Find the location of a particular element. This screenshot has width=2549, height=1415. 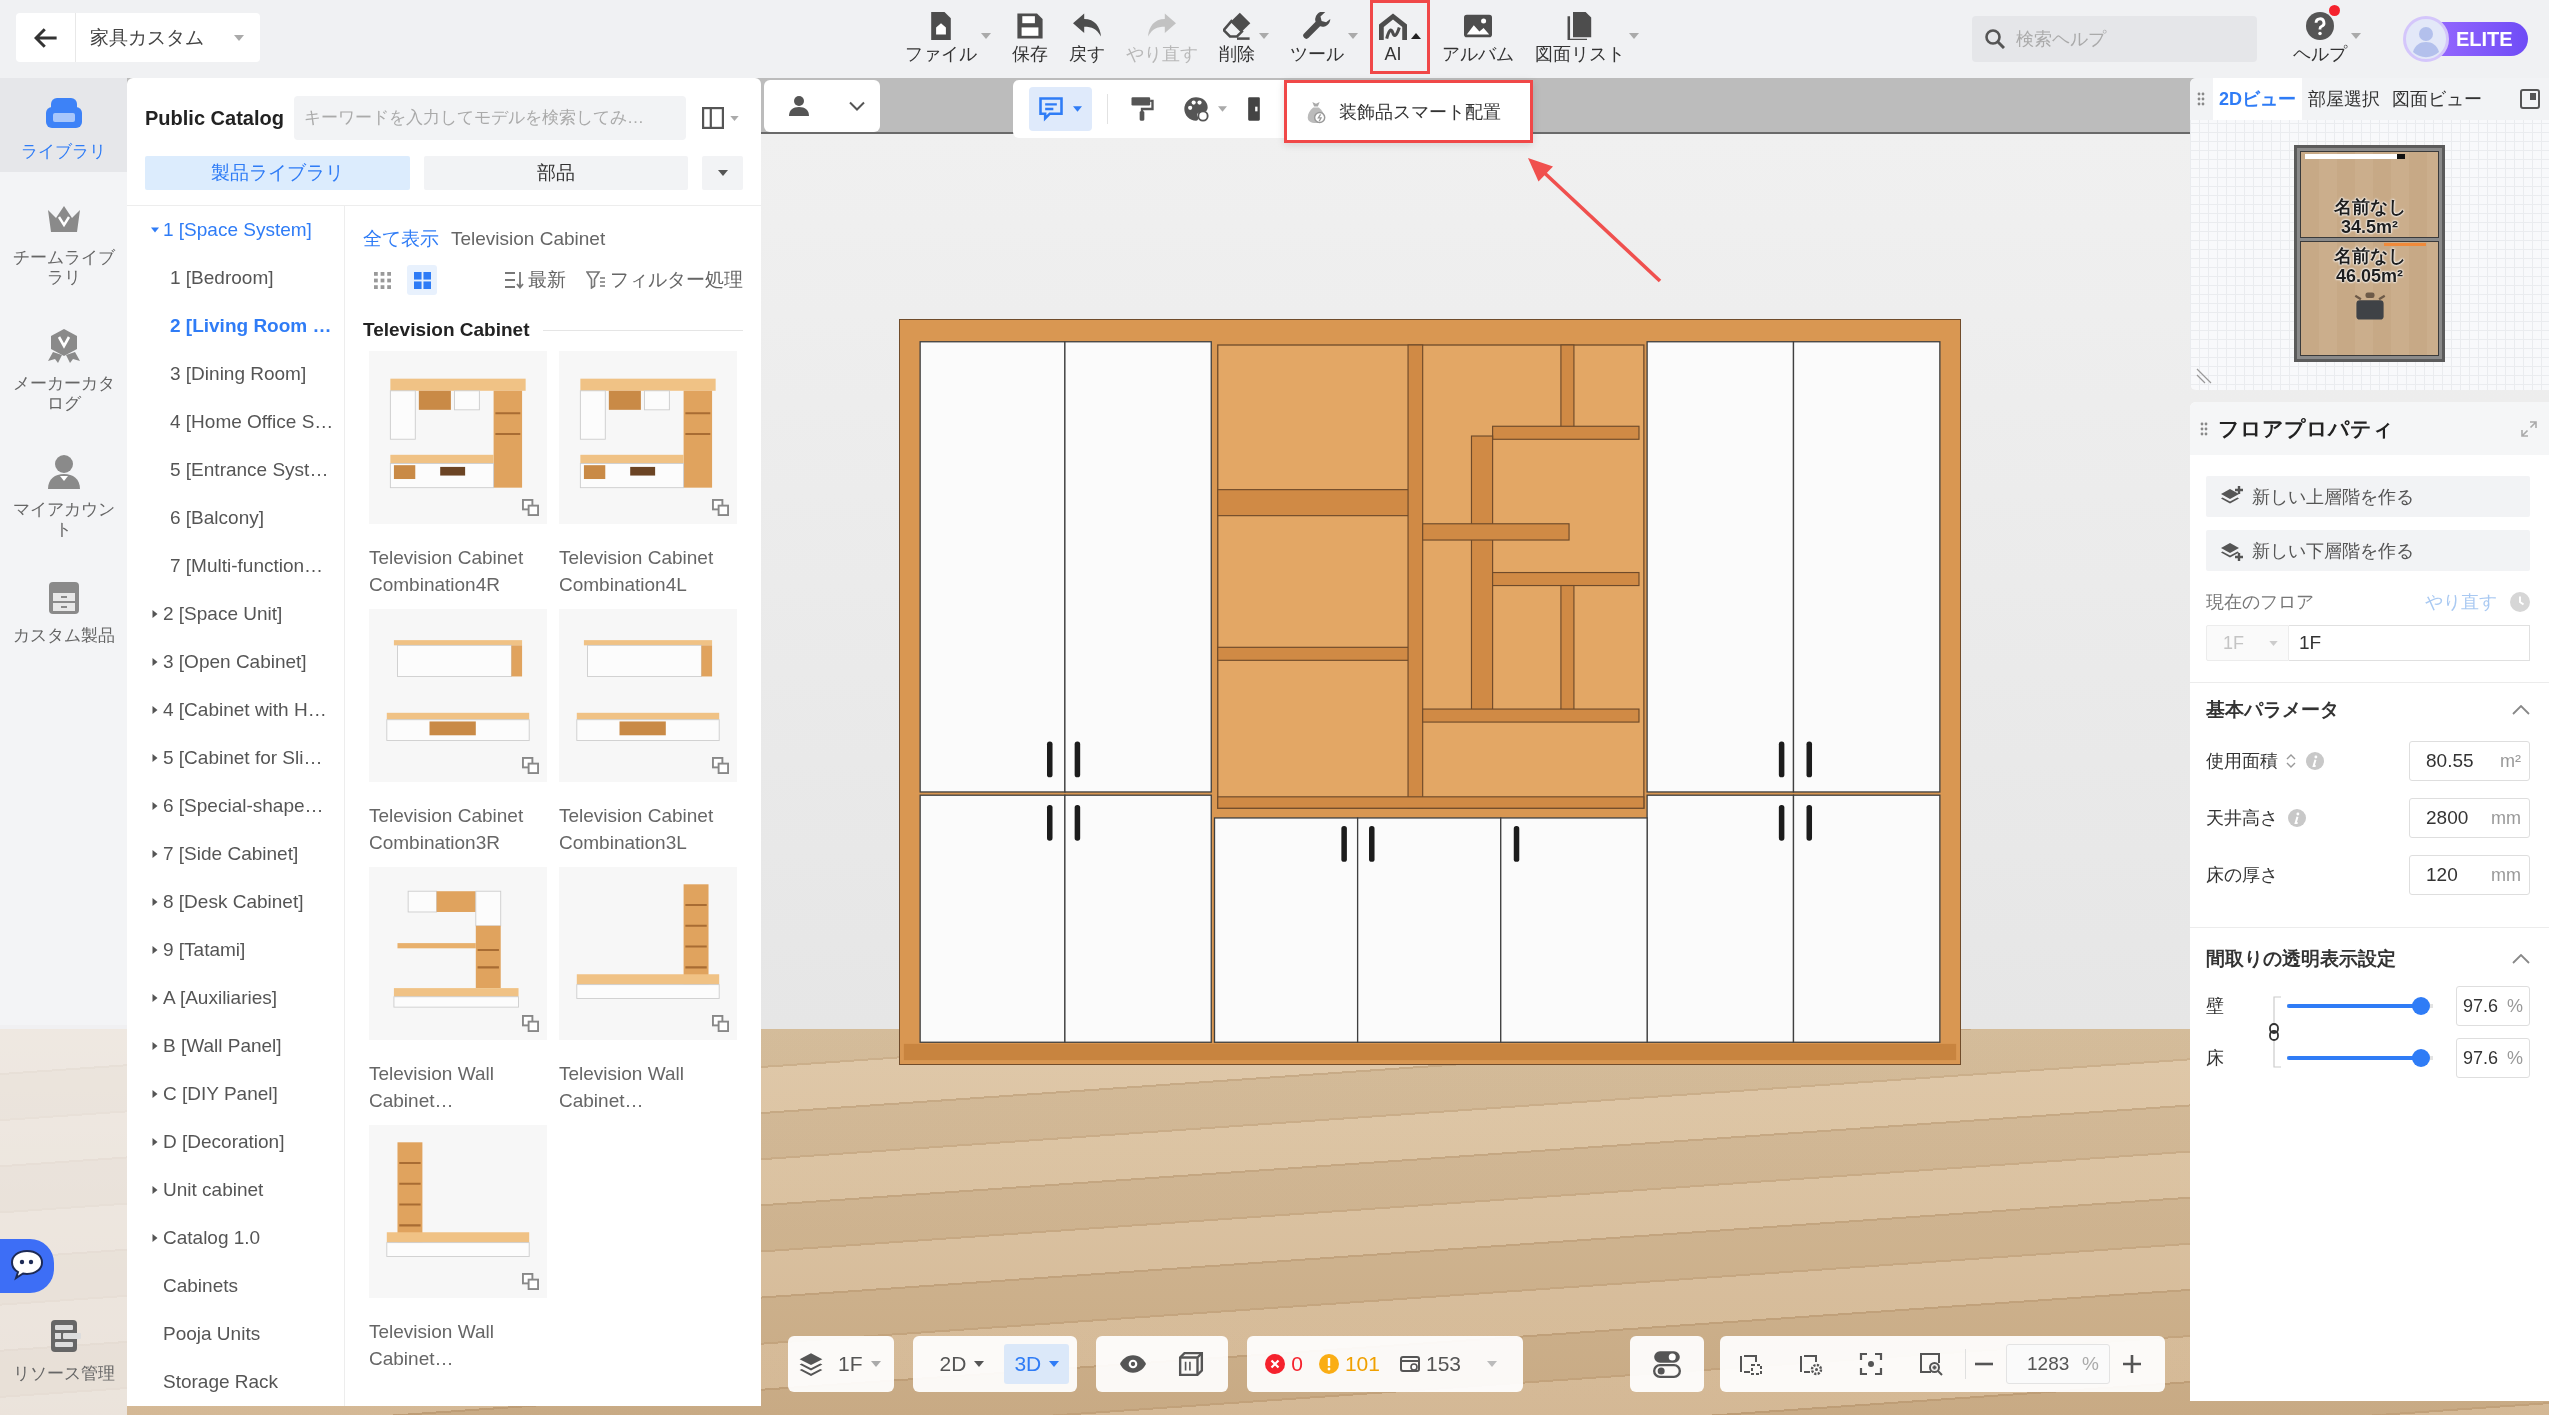

tree-item: 7 [Side Cabinet] is located at coordinates (235, 854).